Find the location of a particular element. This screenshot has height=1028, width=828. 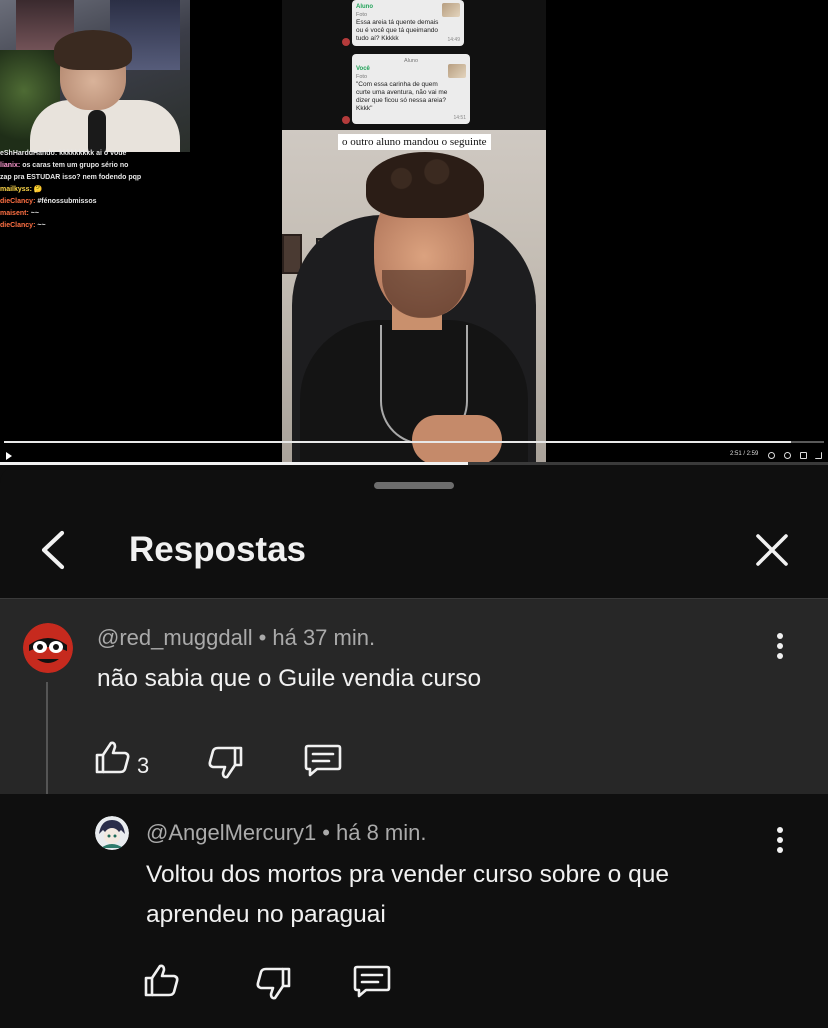

chat-line: maisent: ~~ is located at coordinates (19, 213).